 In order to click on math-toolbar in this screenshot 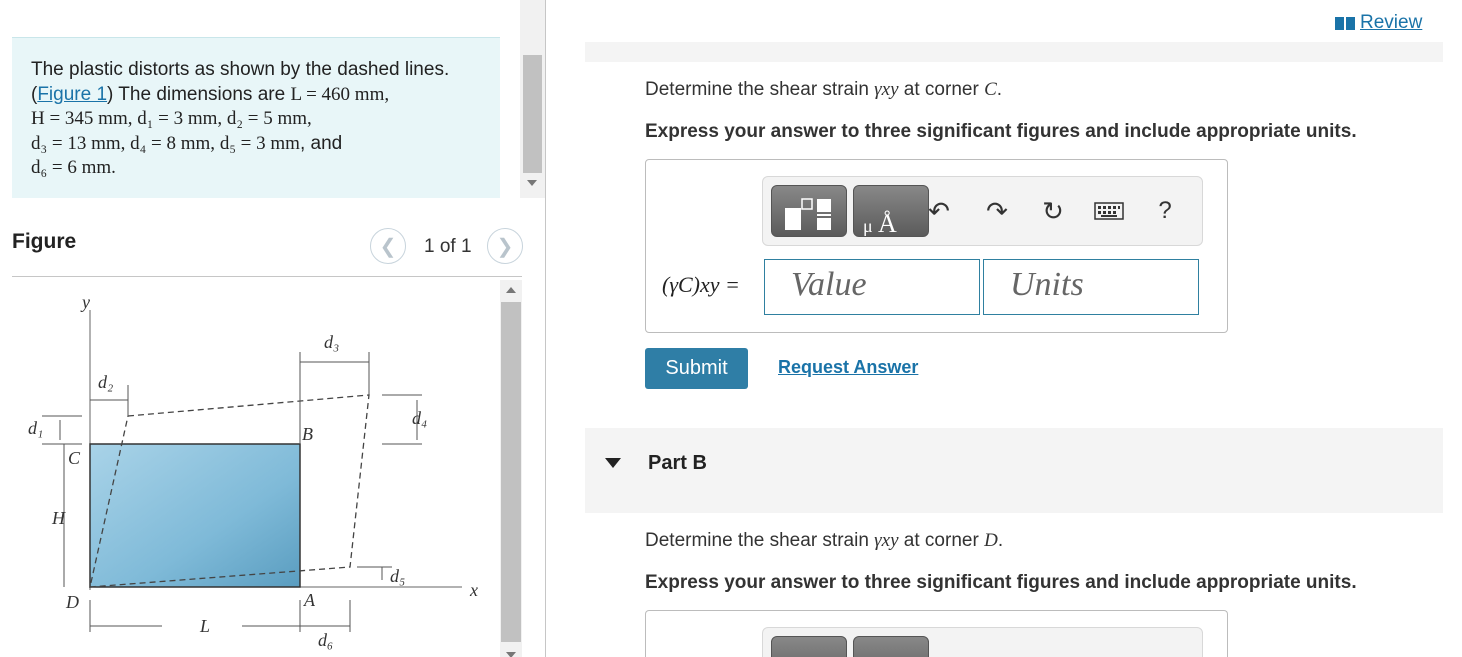, I will do `click(982, 642)`.